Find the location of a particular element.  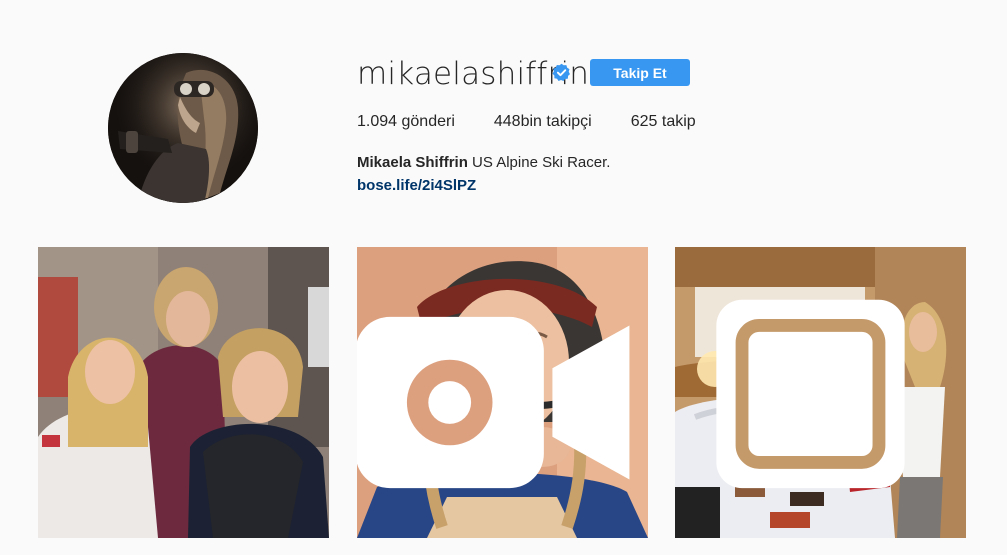

posts-count: 1.094 gönderi is located at coordinates (406, 122).